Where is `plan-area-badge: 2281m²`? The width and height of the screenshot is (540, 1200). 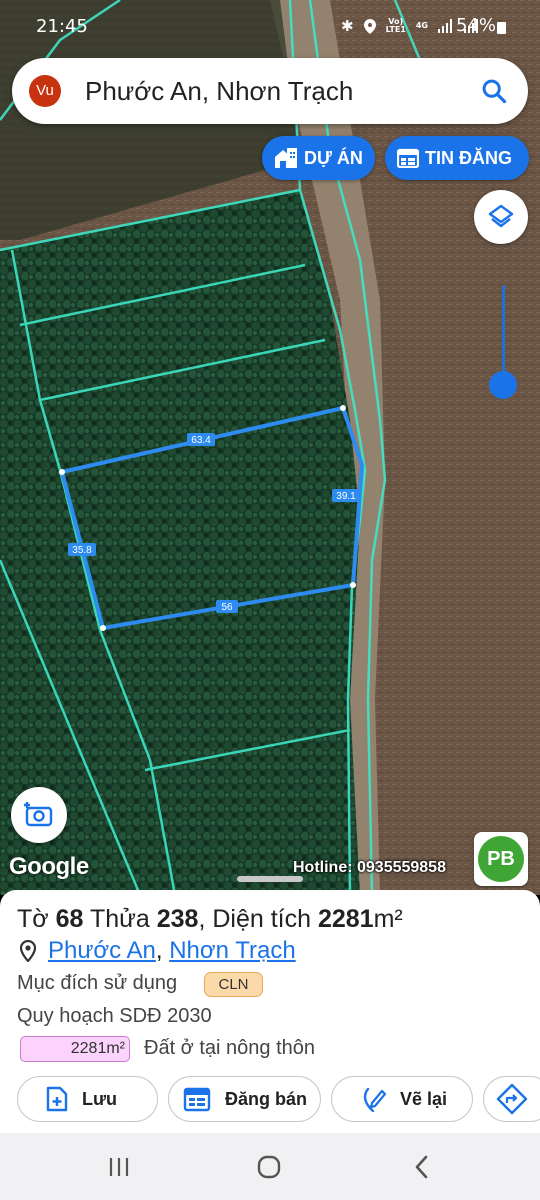
plan-area-badge: 2281m² is located at coordinates (75, 1049).